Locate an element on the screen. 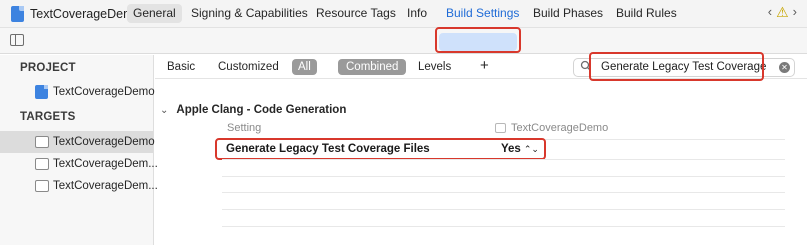 The width and height of the screenshot is (807, 245). warning-icon: ⚠ is located at coordinates (782, 12).